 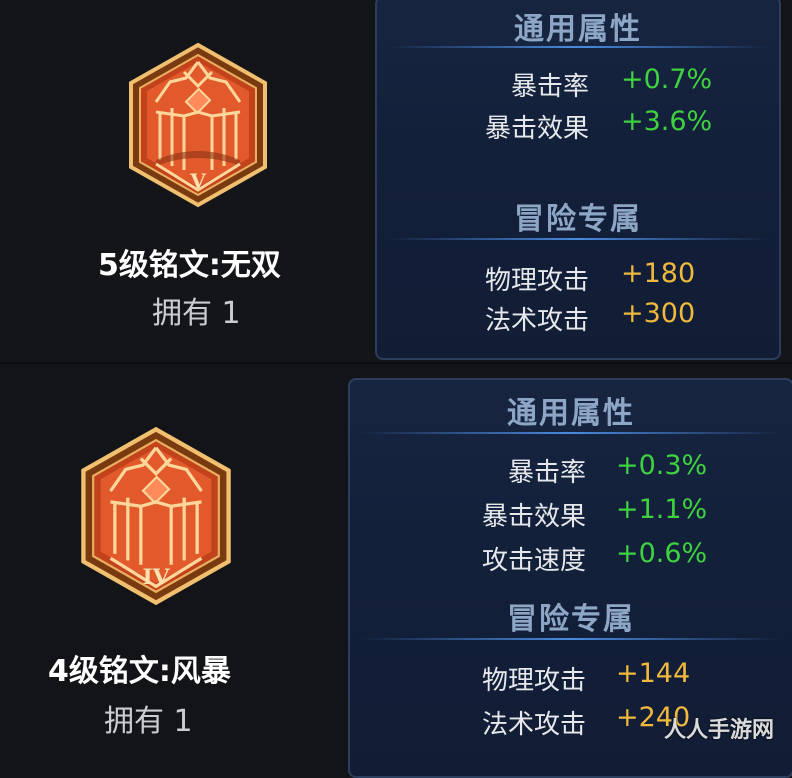 I want to click on rune-emblem-icon: IV, so click(x=156, y=516).